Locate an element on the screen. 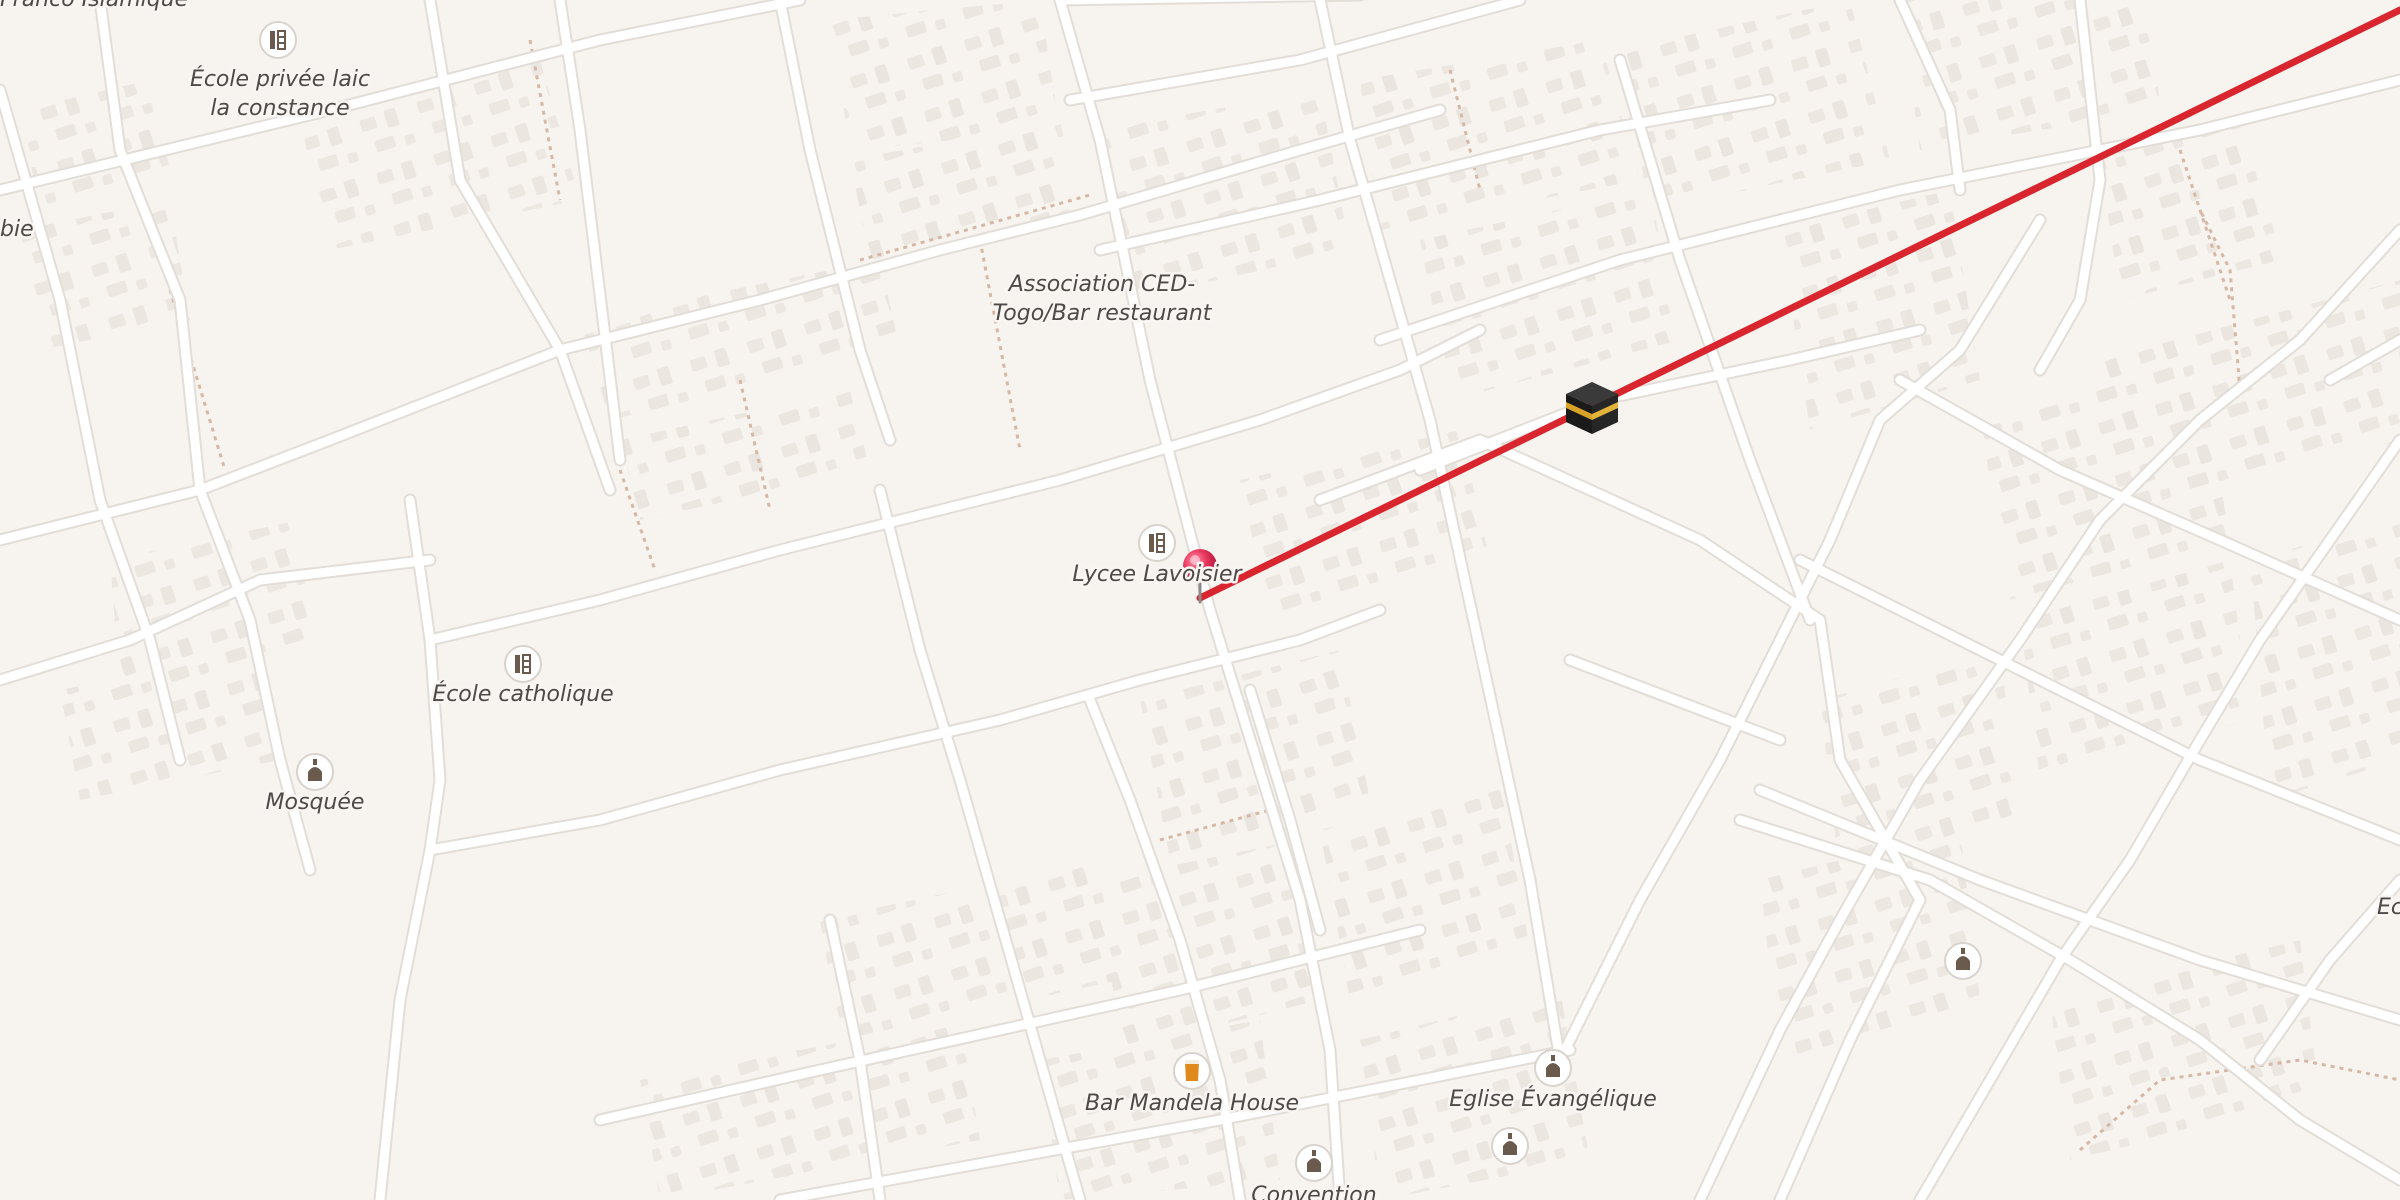  beer-icon is located at coordinates (1192, 1071).